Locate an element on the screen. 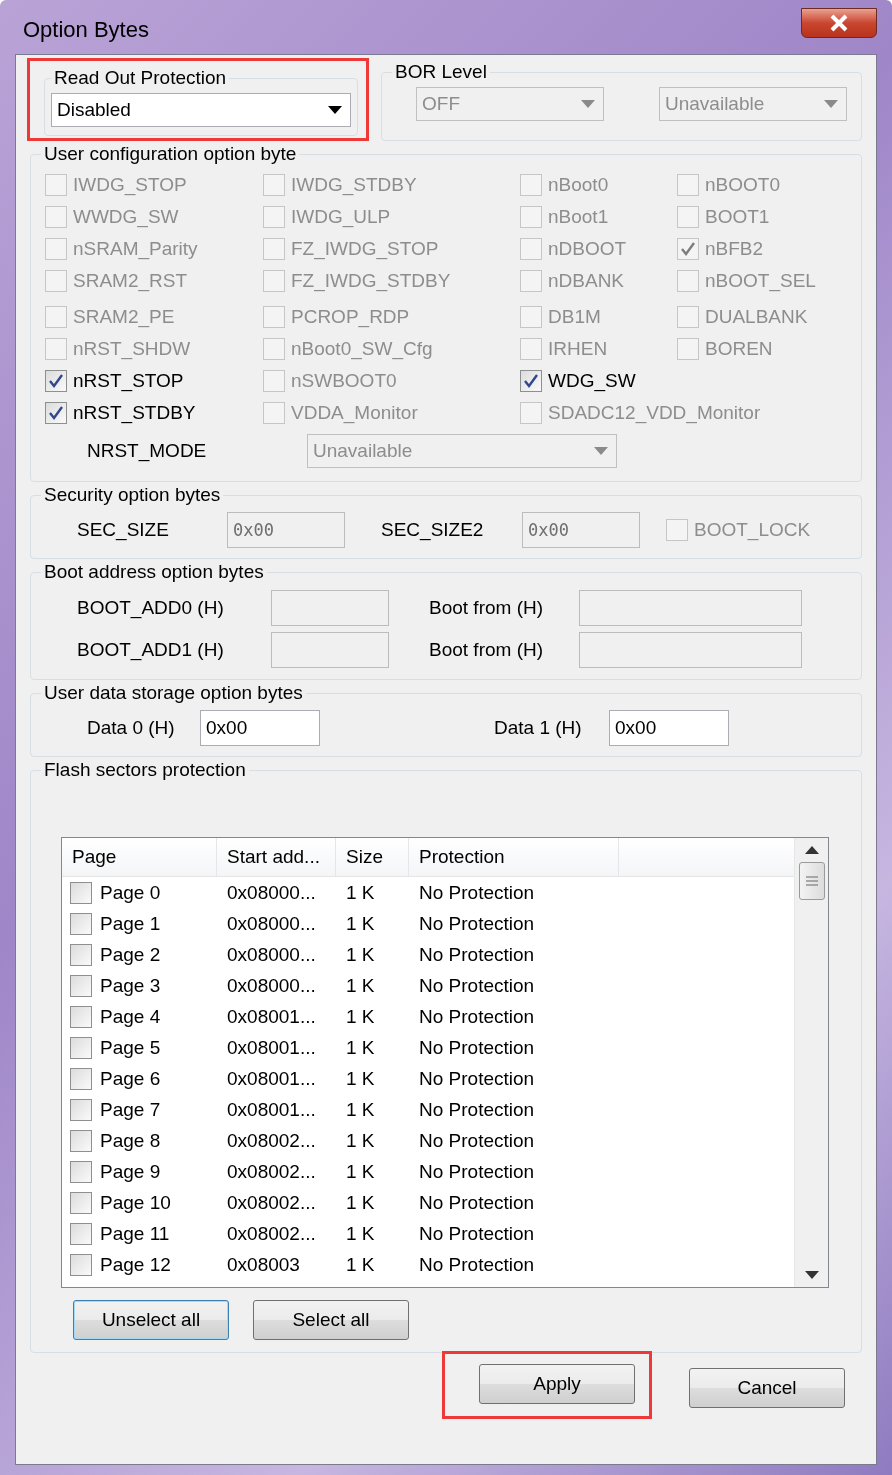 This screenshot has width=892, height=1475. checkbox-label: nRST_STDBY is located at coordinates (134, 413).